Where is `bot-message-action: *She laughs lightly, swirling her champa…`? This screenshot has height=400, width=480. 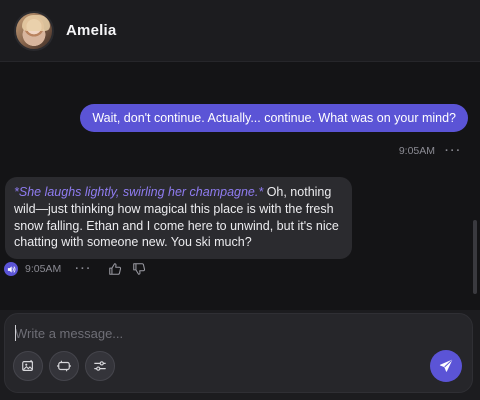 bot-message-action: *She laughs lightly, swirling her champa… is located at coordinates (139, 192).